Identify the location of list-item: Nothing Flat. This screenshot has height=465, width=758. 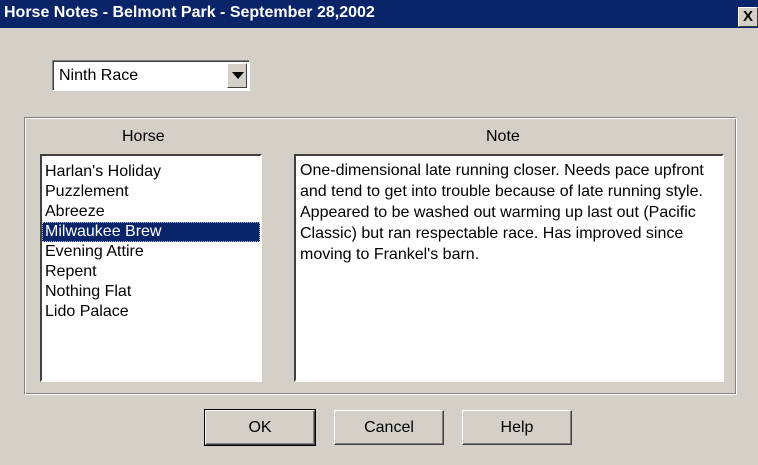
(151, 292).